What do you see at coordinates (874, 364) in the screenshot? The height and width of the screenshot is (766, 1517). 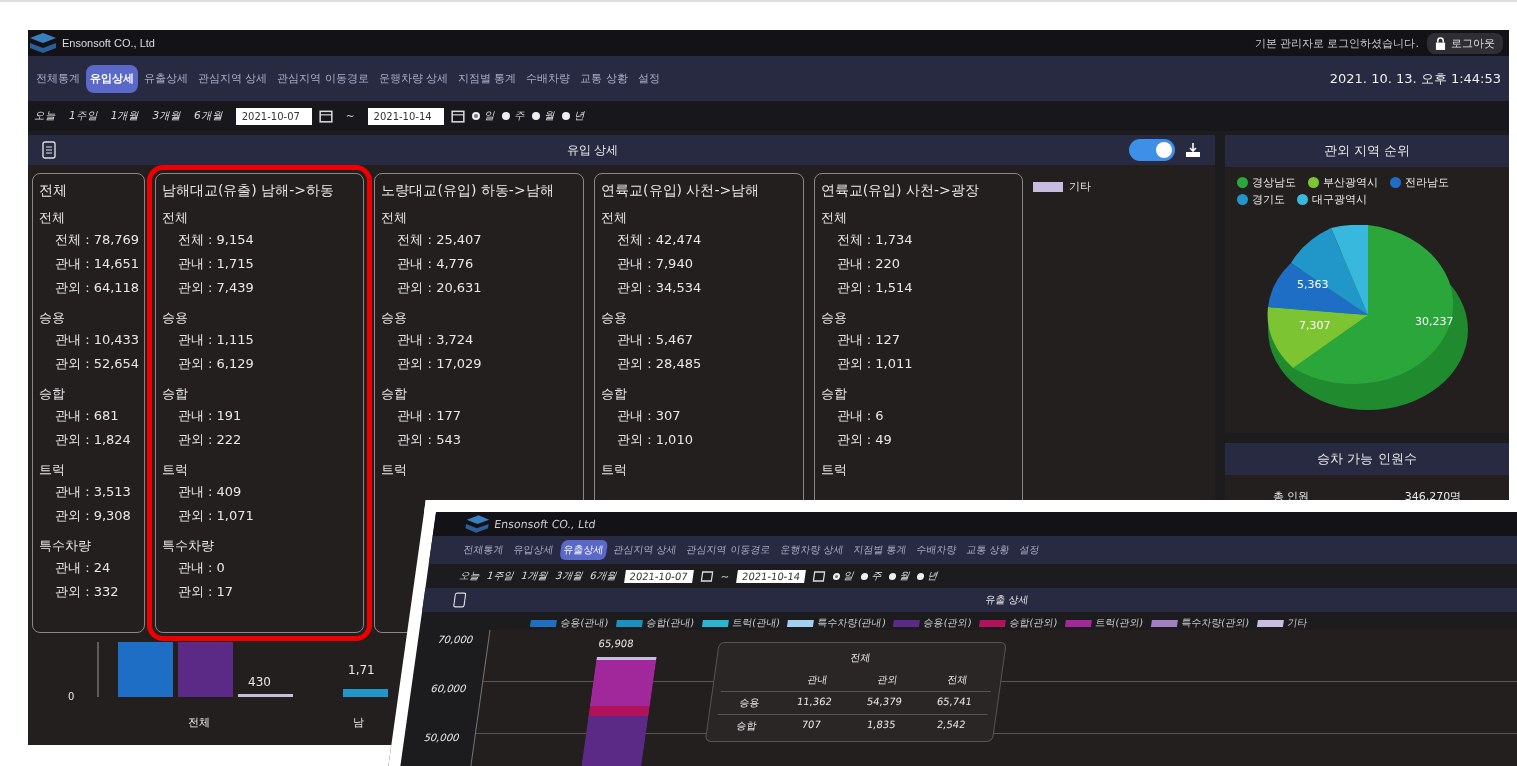 I see `stat-line: 관외 : 1,011` at bounding box center [874, 364].